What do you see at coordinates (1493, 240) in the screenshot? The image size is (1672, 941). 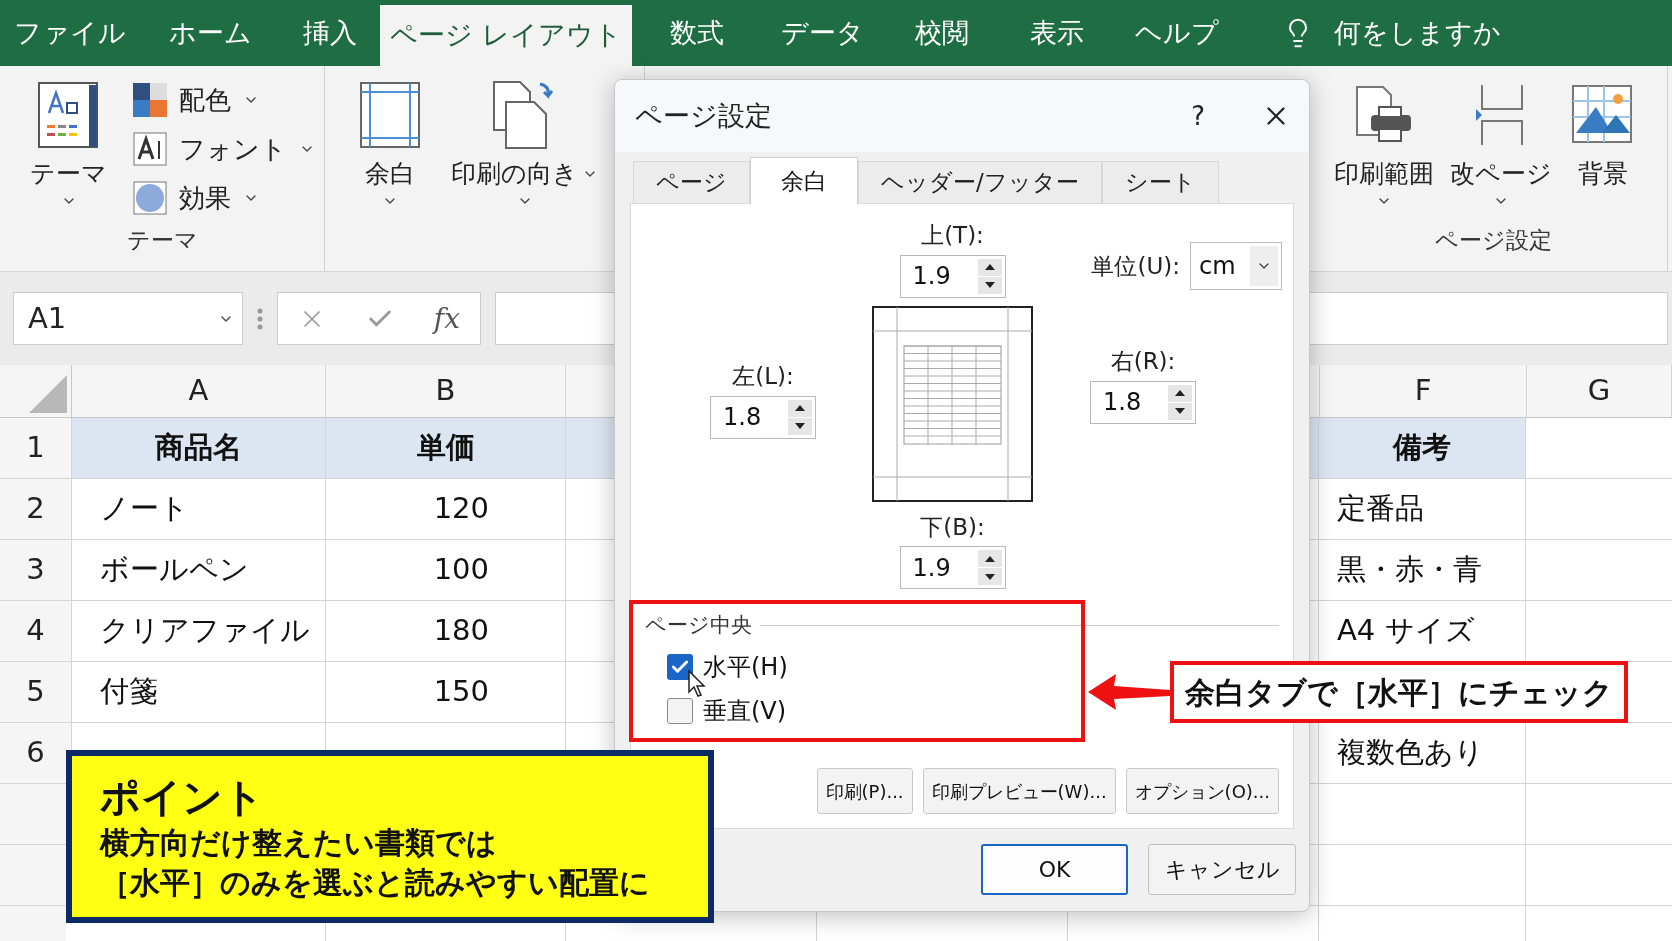 I see `group-label: ページ設定` at bounding box center [1493, 240].